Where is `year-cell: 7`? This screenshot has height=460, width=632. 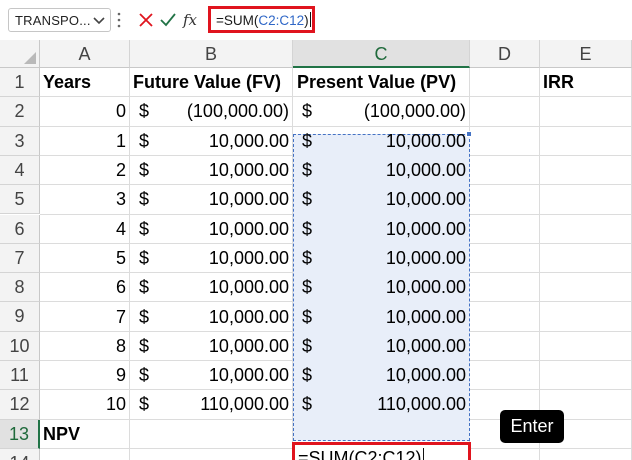
year-cell: 7 is located at coordinates (120, 316).